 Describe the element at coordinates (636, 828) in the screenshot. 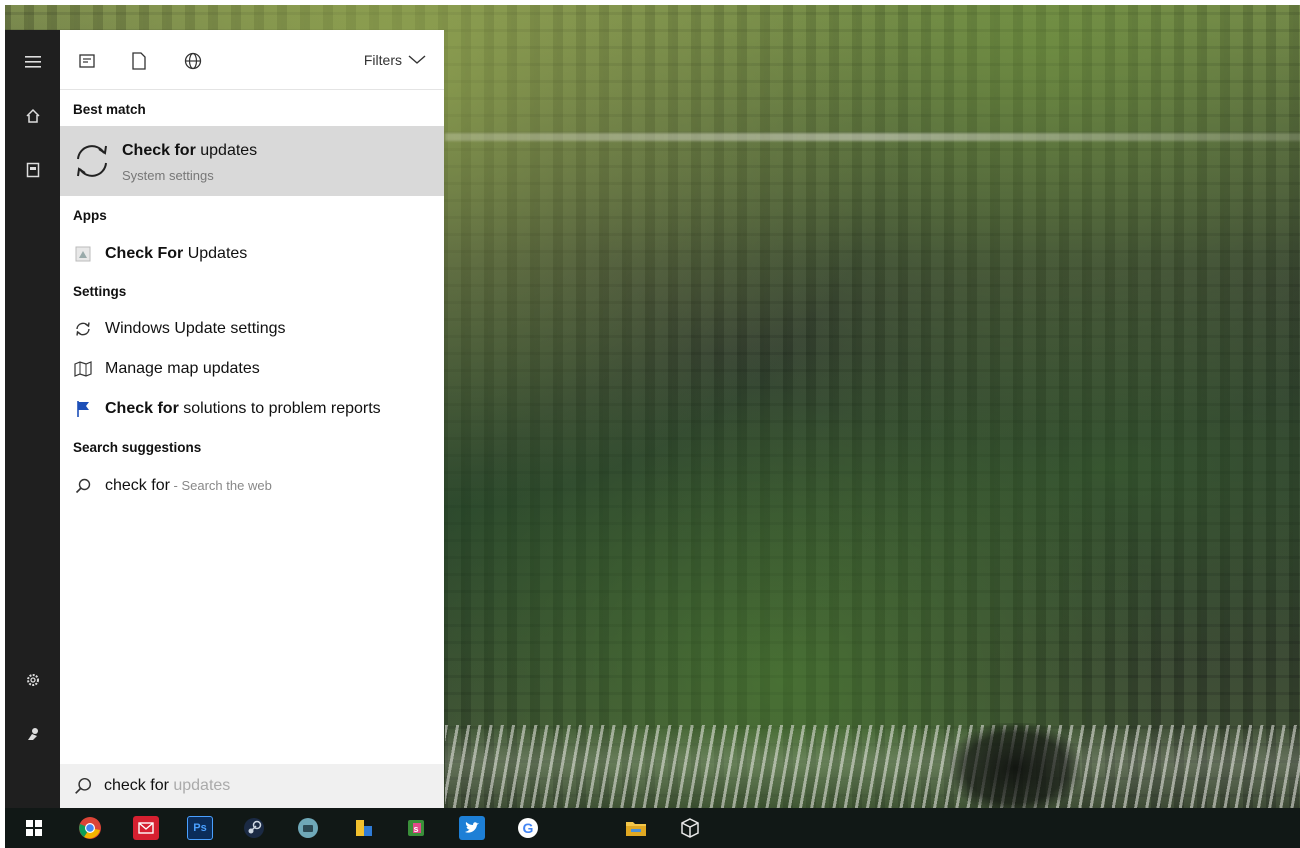

I see `file-explorer-icon` at that location.